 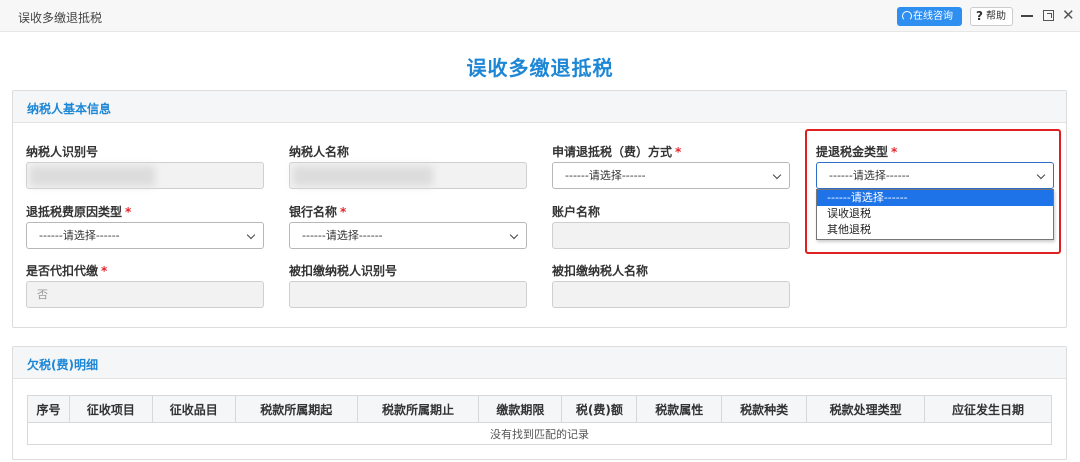 What do you see at coordinates (671, 294) in the screenshot?
I see `withheld-taxpayer-name-field` at bounding box center [671, 294].